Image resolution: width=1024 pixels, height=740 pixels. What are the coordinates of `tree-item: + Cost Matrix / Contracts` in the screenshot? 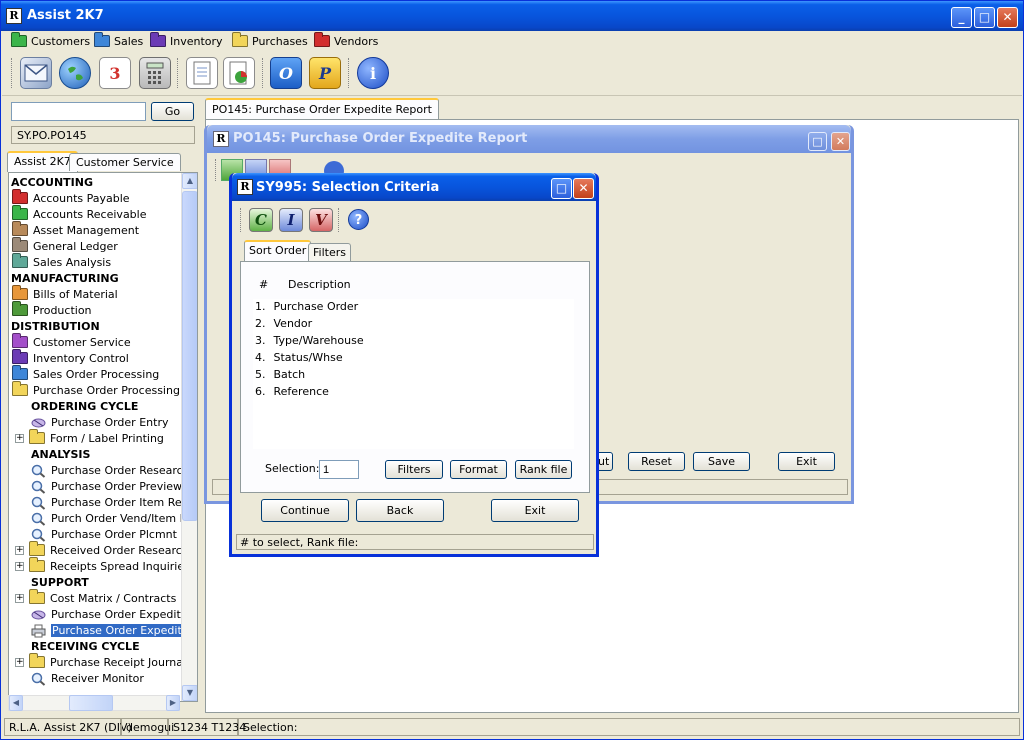 It's located at (95, 597).